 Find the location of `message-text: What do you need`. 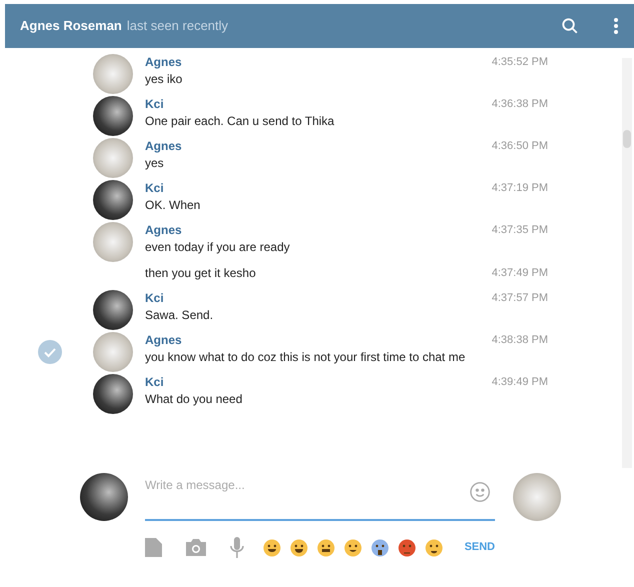

message-text: What do you need is located at coordinates (194, 399).